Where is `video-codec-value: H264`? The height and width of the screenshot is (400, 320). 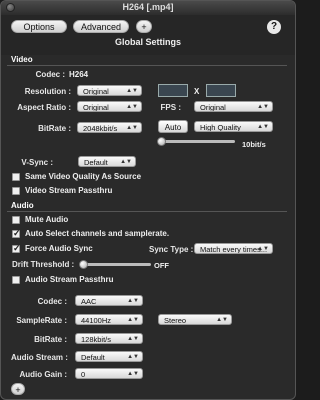 video-codec-value: H264 is located at coordinates (79, 74).